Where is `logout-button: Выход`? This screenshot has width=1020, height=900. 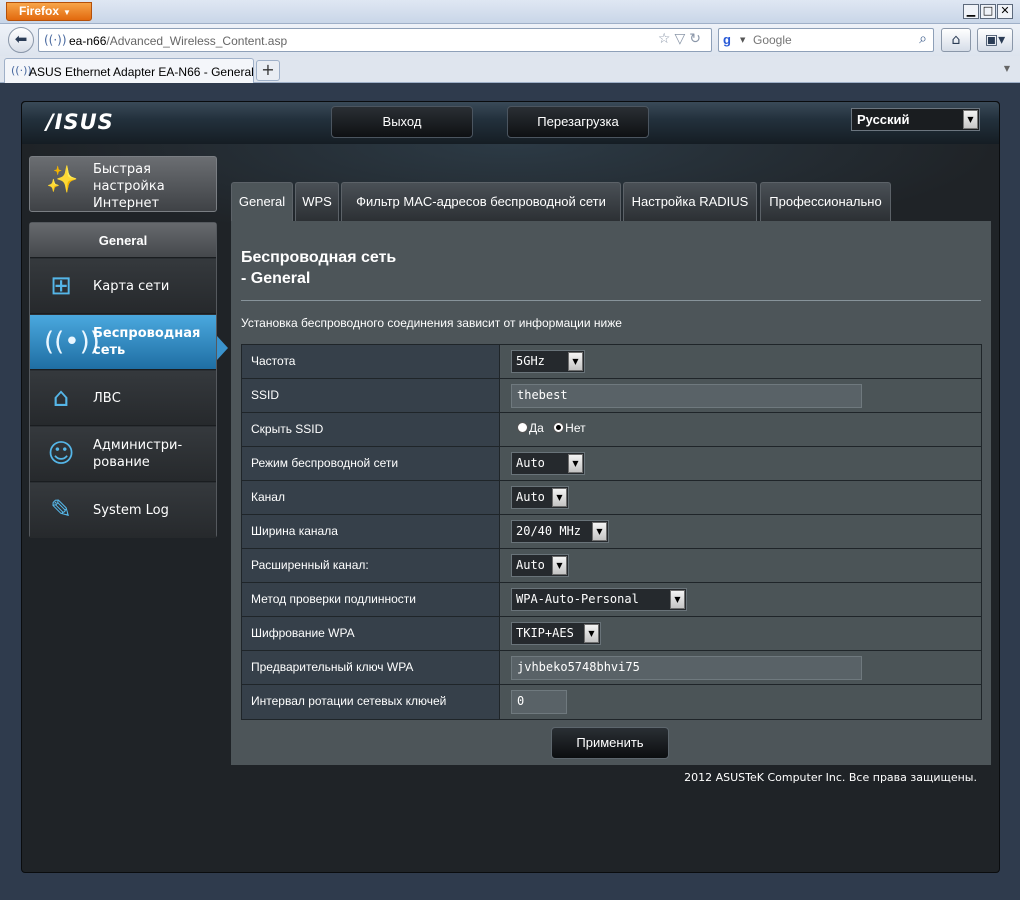
logout-button: Выход is located at coordinates (402, 122).